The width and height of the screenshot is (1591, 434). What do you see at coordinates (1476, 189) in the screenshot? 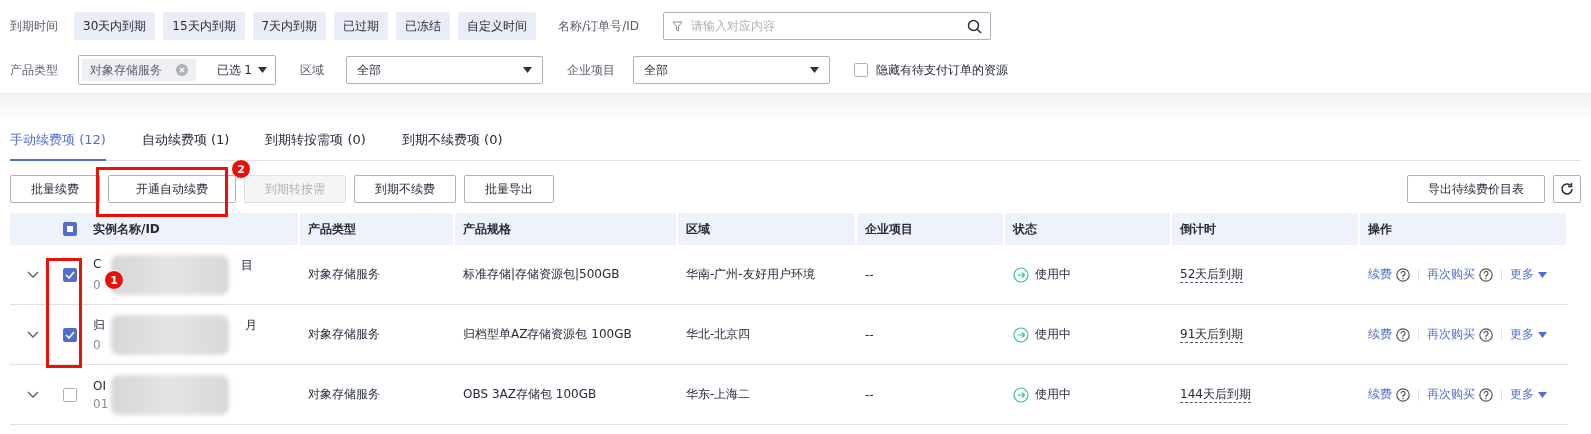
I see `export-button: 导出待续费价目表` at bounding box center [1476, 189].